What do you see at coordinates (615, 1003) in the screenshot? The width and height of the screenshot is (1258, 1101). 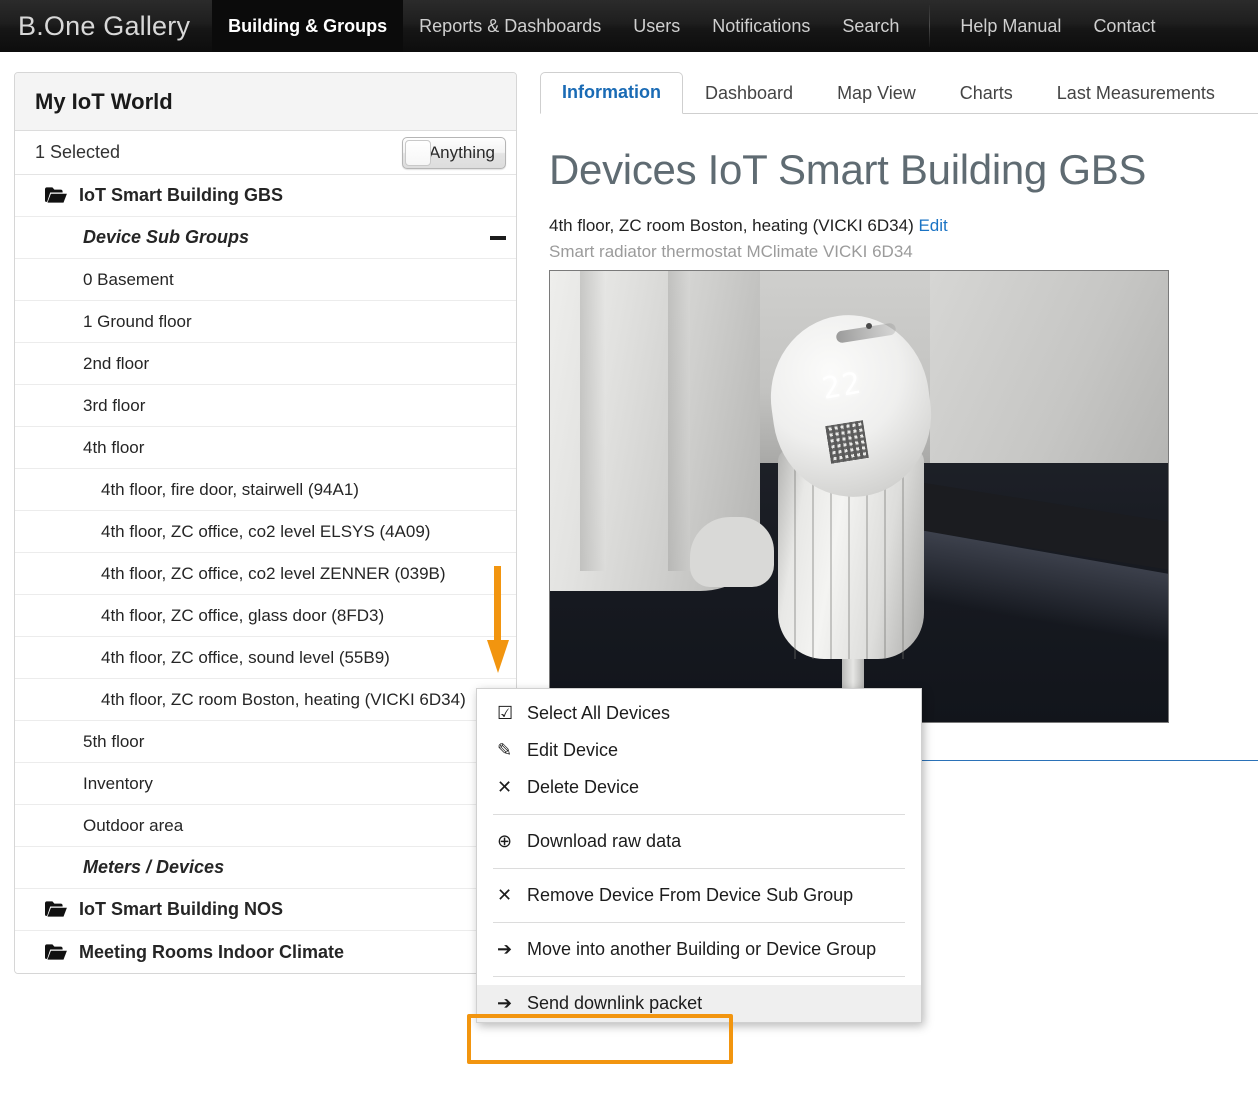 I see `menu-item-label: Send downlink packet` at bounding box center [615, 1003].